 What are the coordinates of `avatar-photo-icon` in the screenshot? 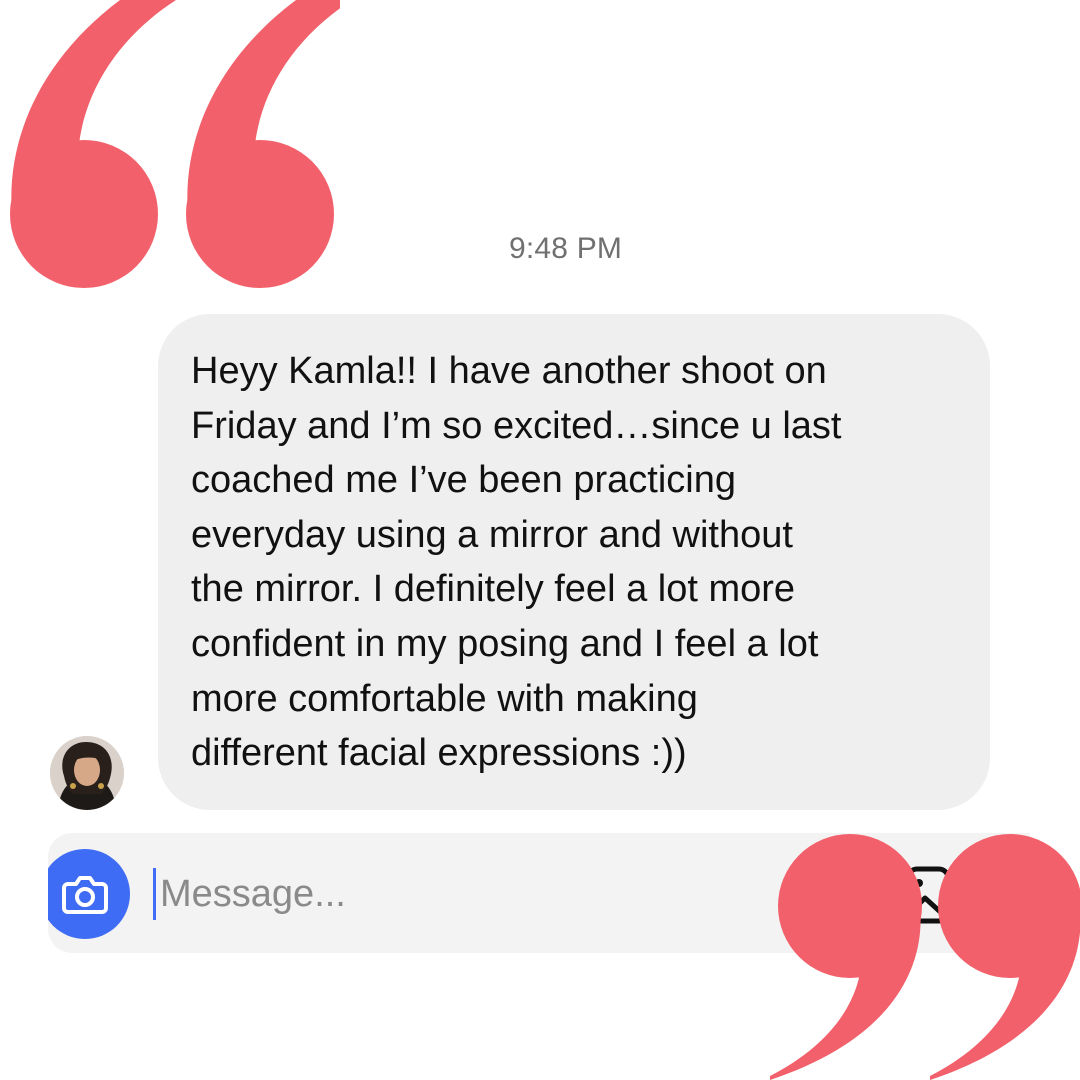 It's located at (87, 773).